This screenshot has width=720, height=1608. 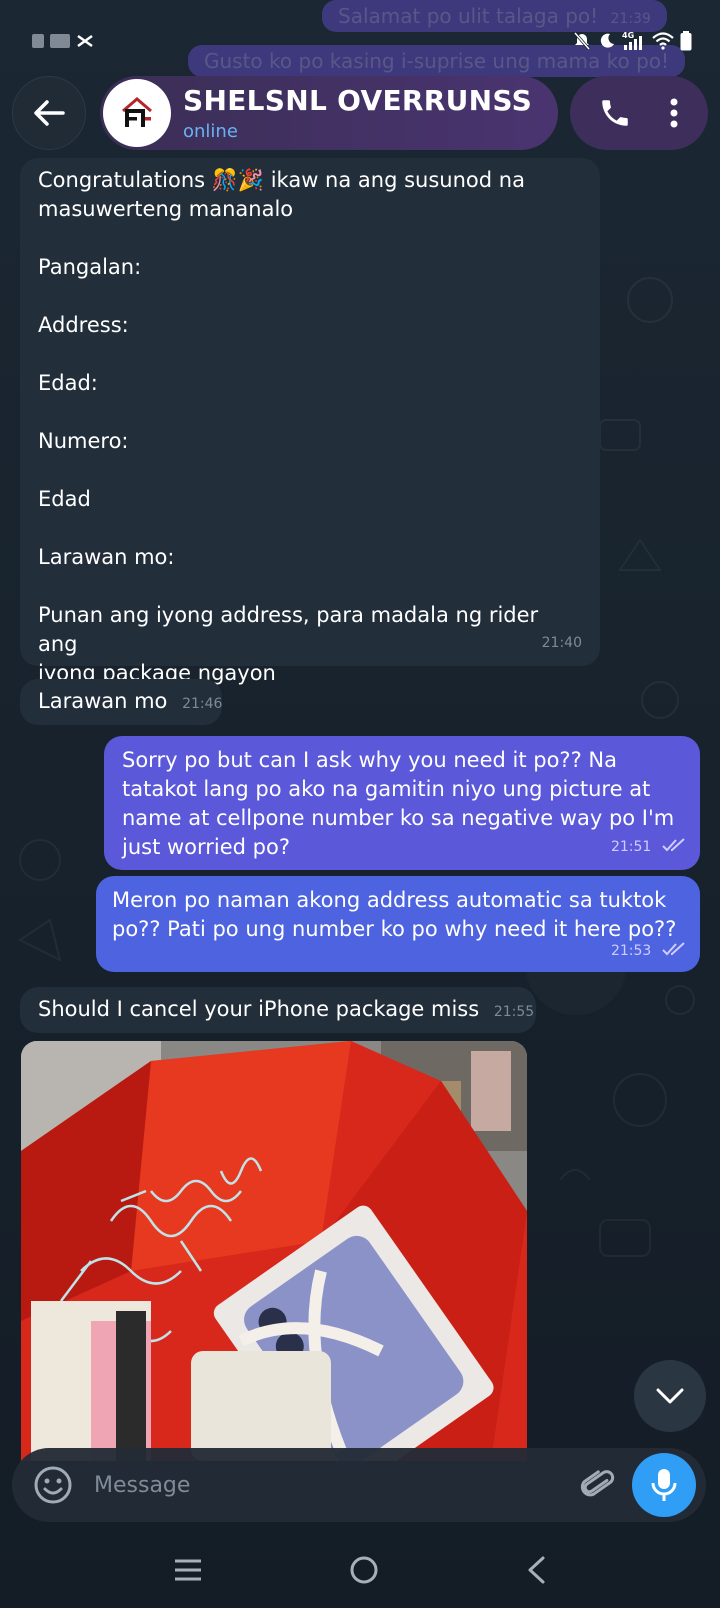 I want to click on phone-icon, so click(x=615, y=113).